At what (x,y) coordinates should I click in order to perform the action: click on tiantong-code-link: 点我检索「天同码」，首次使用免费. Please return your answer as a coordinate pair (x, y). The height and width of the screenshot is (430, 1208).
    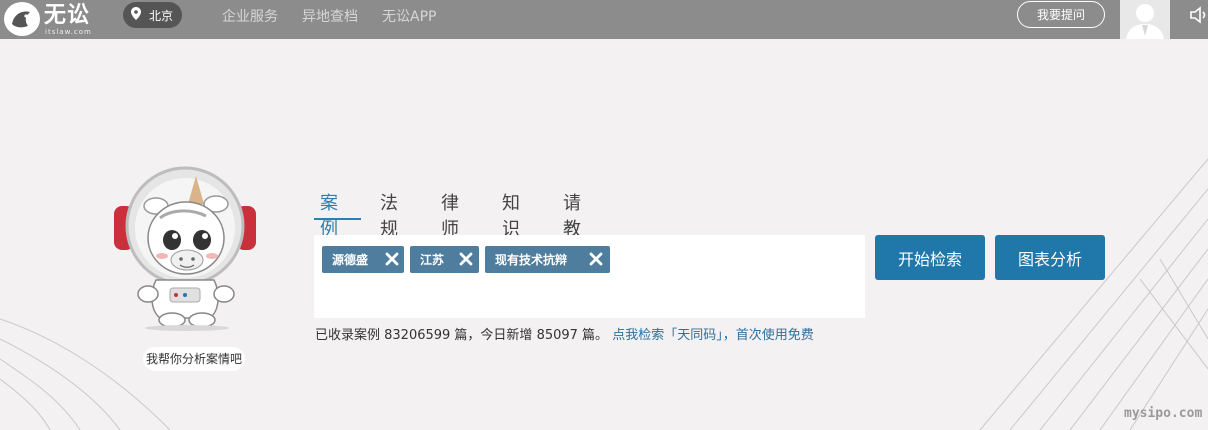
    Looking at the image, I should click on (713, 335).